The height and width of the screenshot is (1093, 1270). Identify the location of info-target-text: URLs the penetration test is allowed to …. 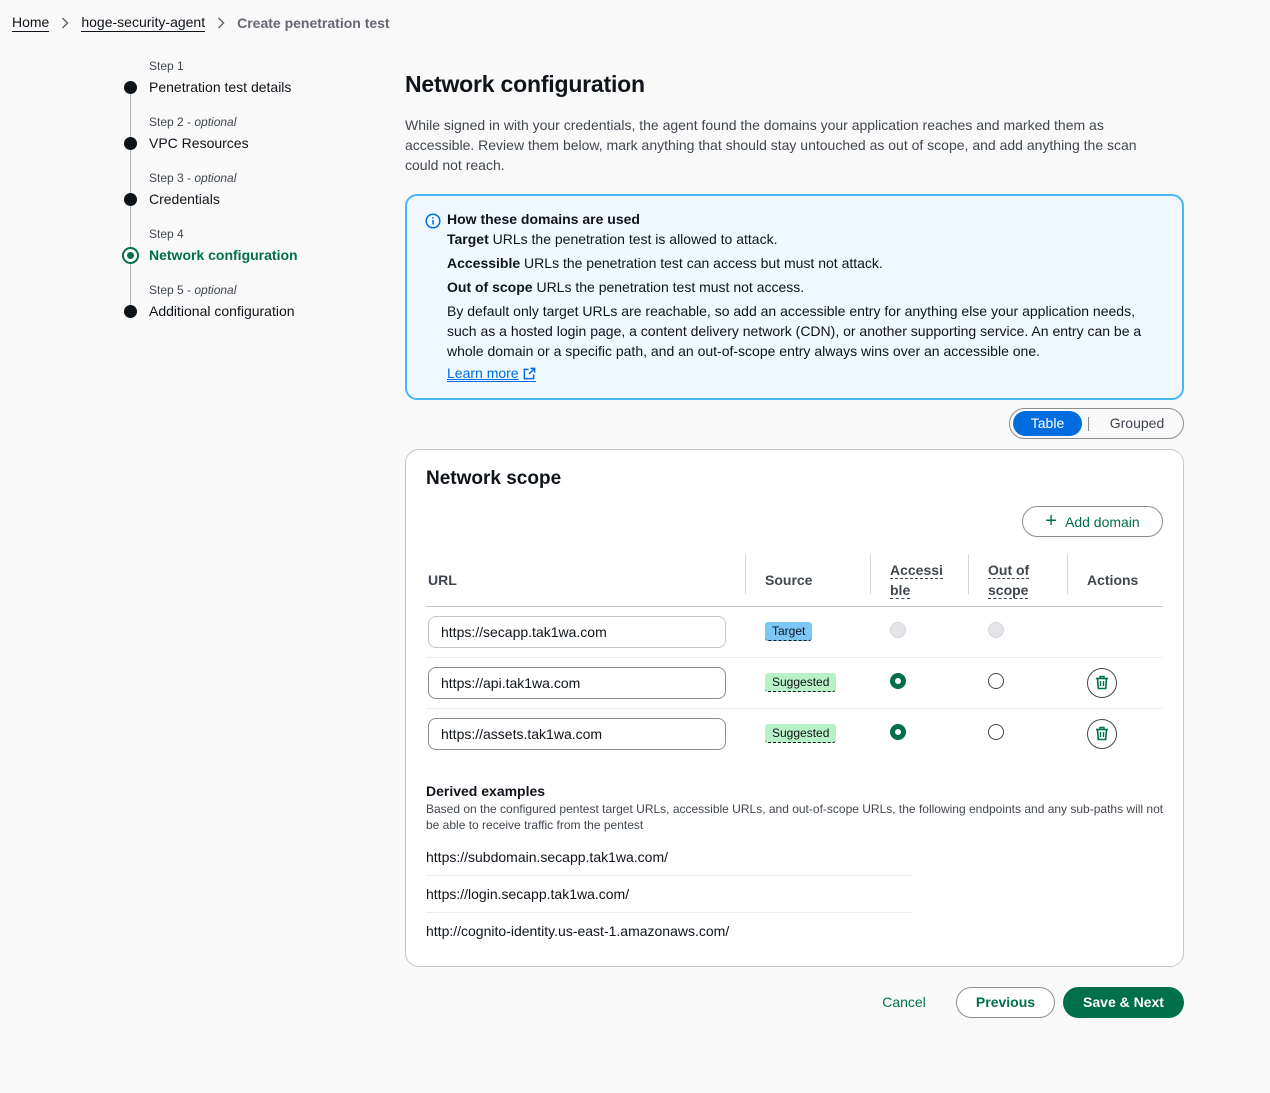
(633, 239).